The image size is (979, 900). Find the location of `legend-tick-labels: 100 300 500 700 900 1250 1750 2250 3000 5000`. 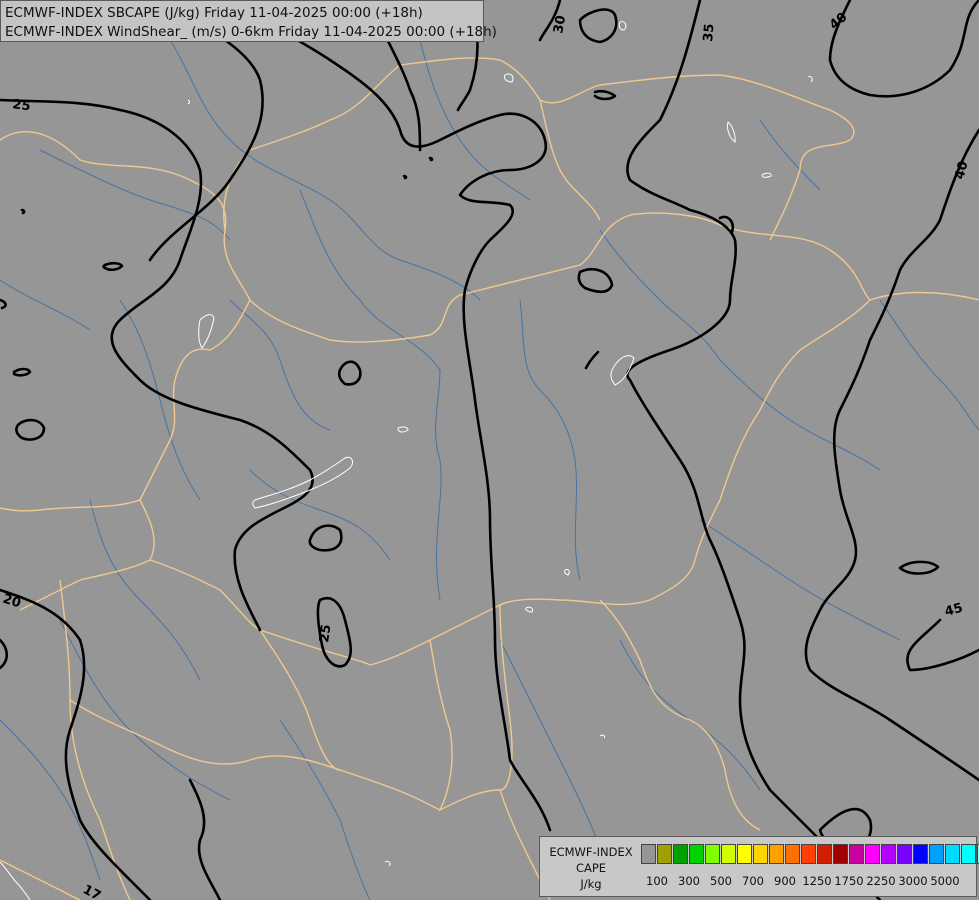

legend-tick-labels: 100 300 500 700 900 1250 1750 2250 3000 5000 is located at coordinates (806, 882).